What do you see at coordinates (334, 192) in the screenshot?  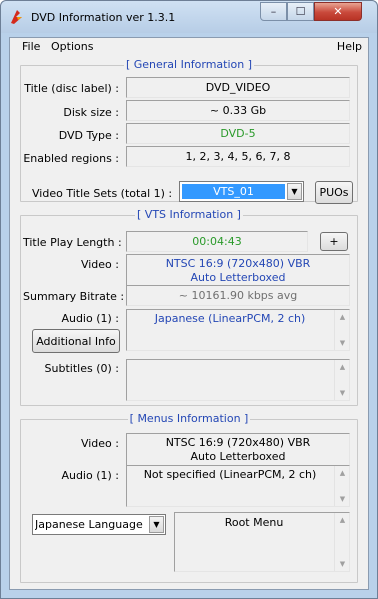 I see `puos-button: PUOs` at bounding box center [334, 192].